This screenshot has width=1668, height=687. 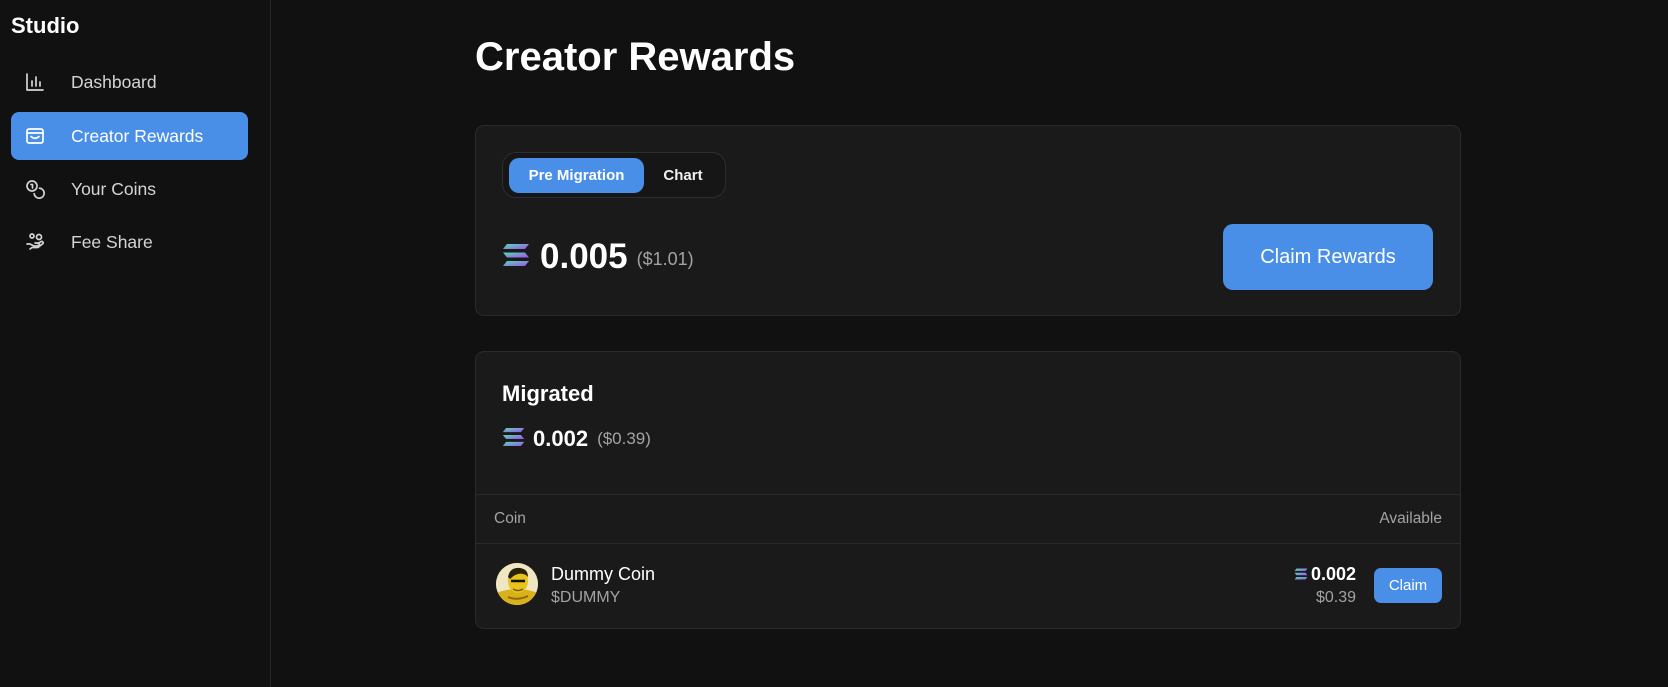 I want to click on hand-coins-icon, so click(x=35, y=242).